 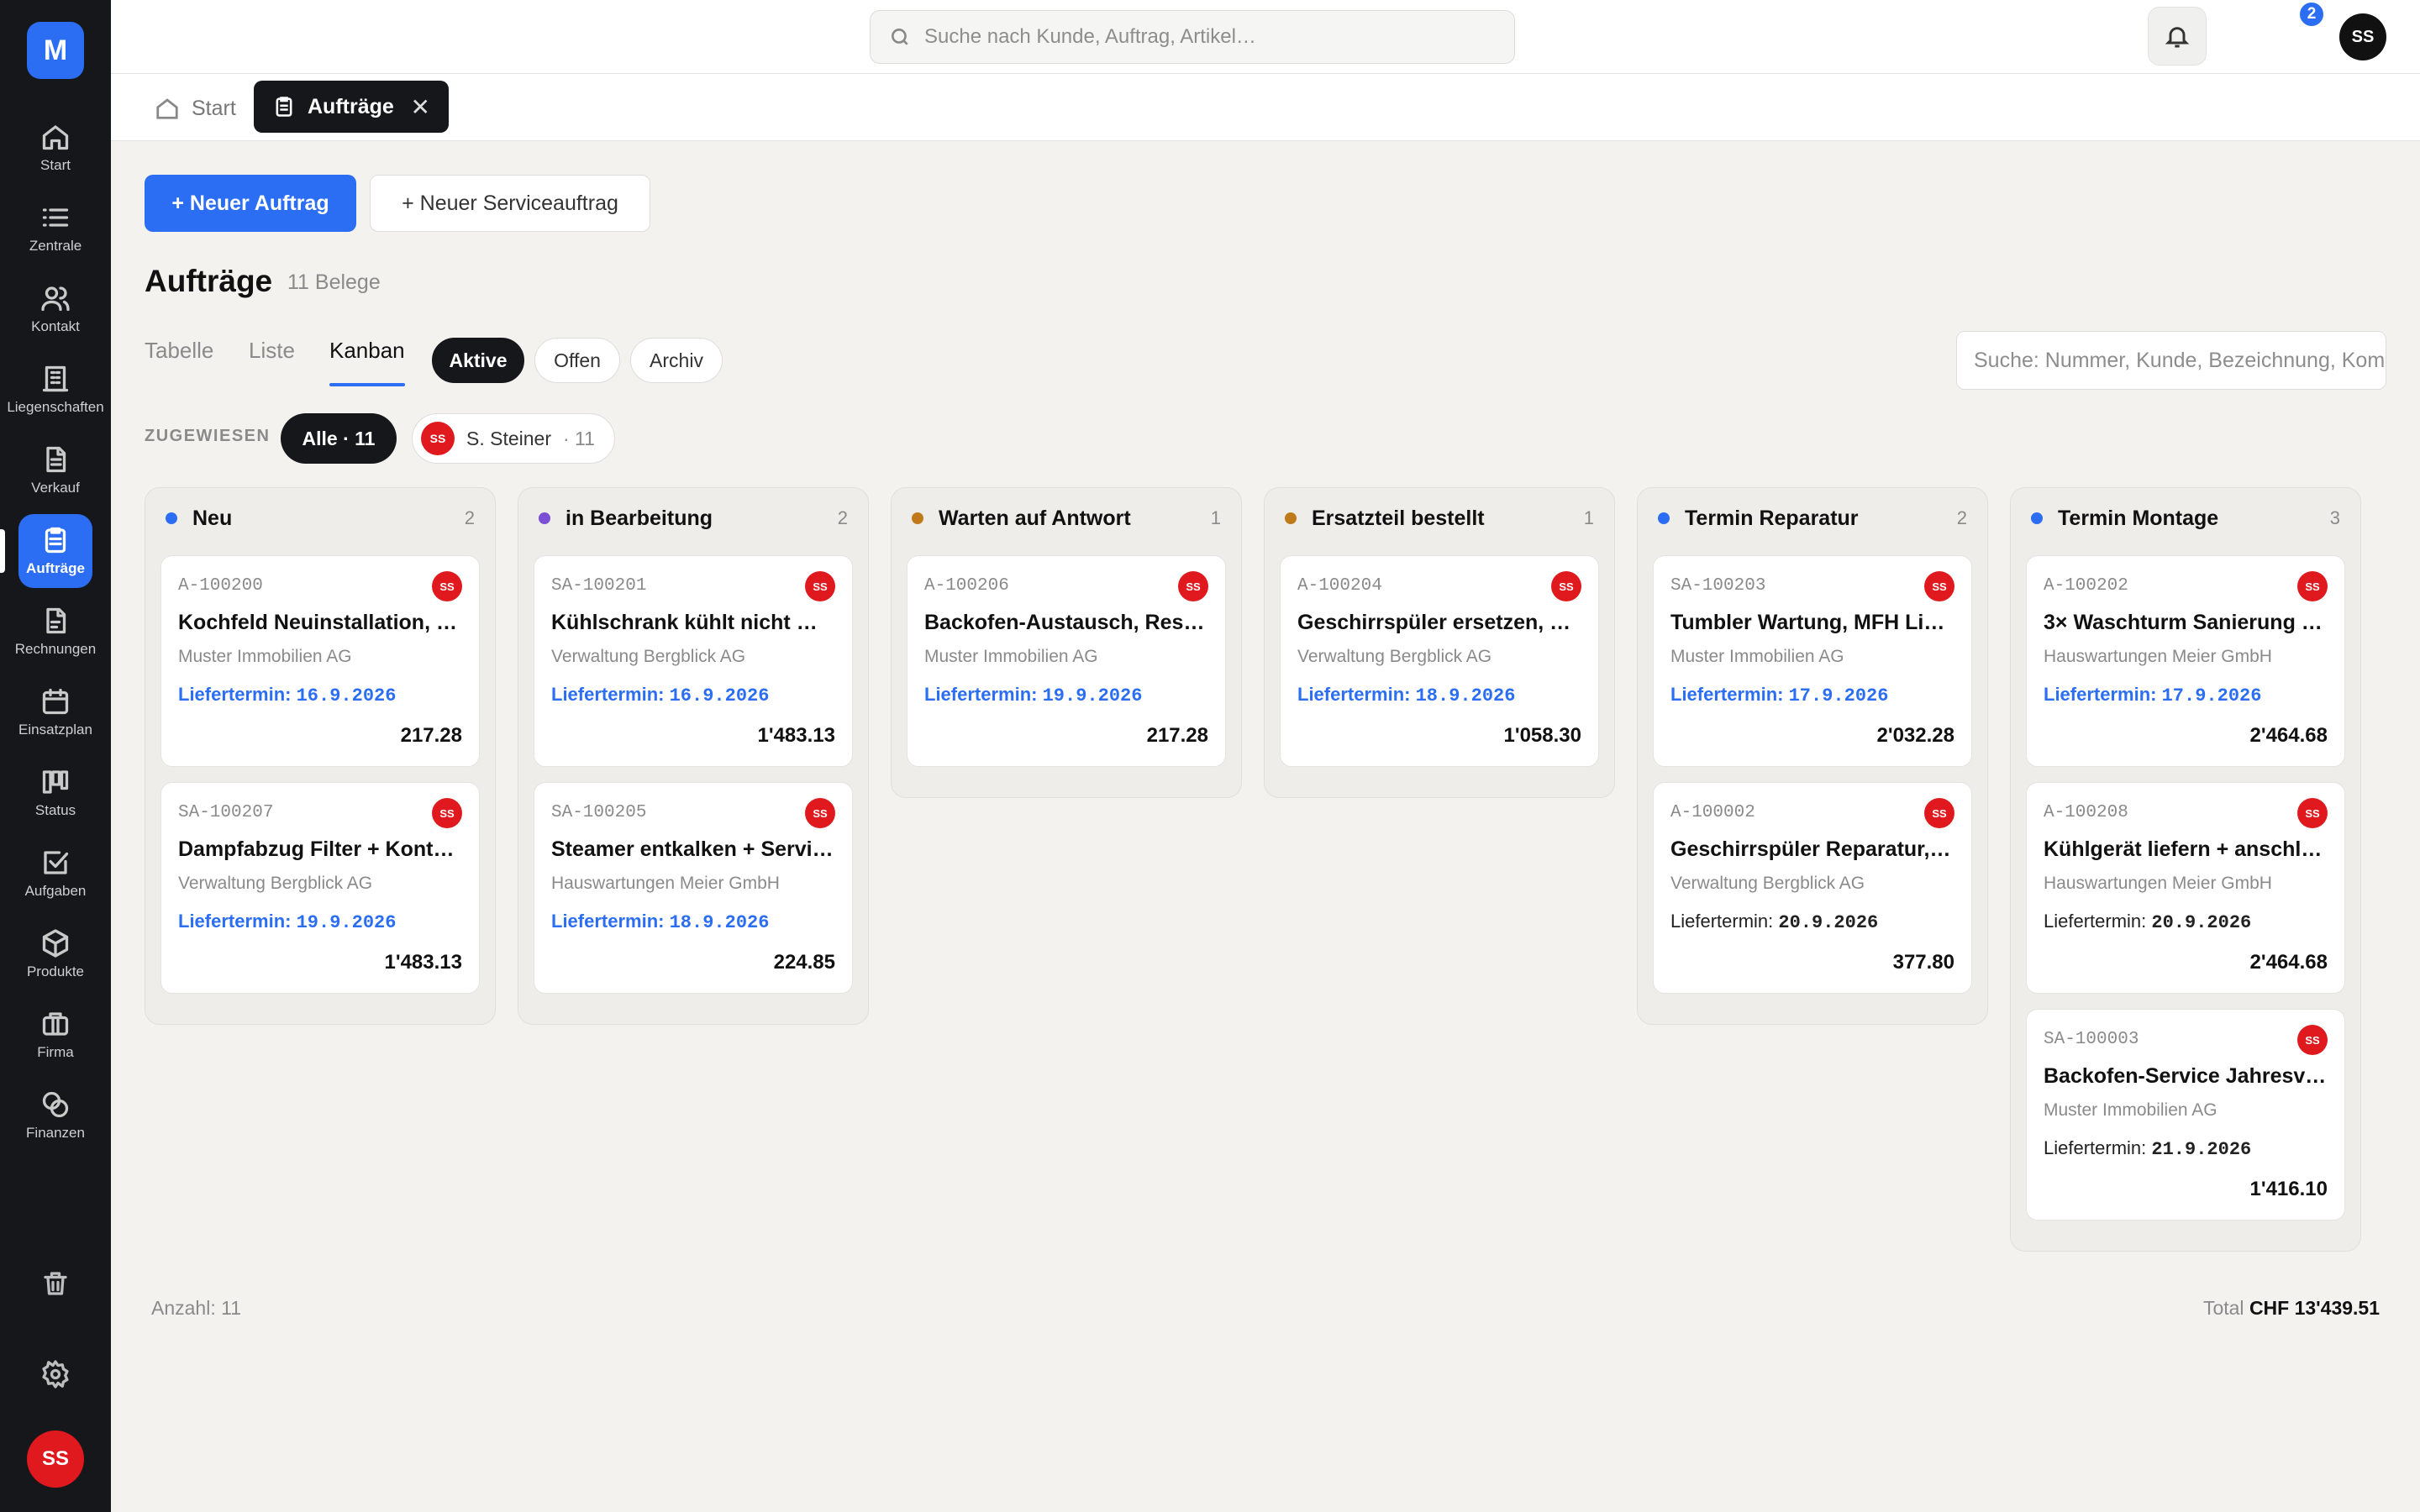 I want to click on assigned-label: ZUGEWIESEN, so click(x=208, y=436).